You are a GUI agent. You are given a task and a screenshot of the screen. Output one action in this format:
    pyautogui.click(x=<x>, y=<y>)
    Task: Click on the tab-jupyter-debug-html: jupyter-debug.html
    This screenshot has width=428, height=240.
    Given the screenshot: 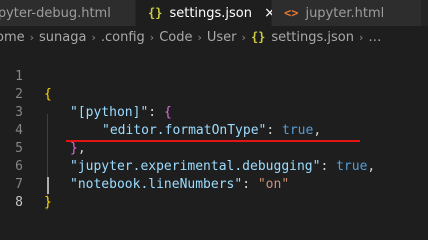 What is the action you would take?
    pyautogui.click(x=68, y=13)
    